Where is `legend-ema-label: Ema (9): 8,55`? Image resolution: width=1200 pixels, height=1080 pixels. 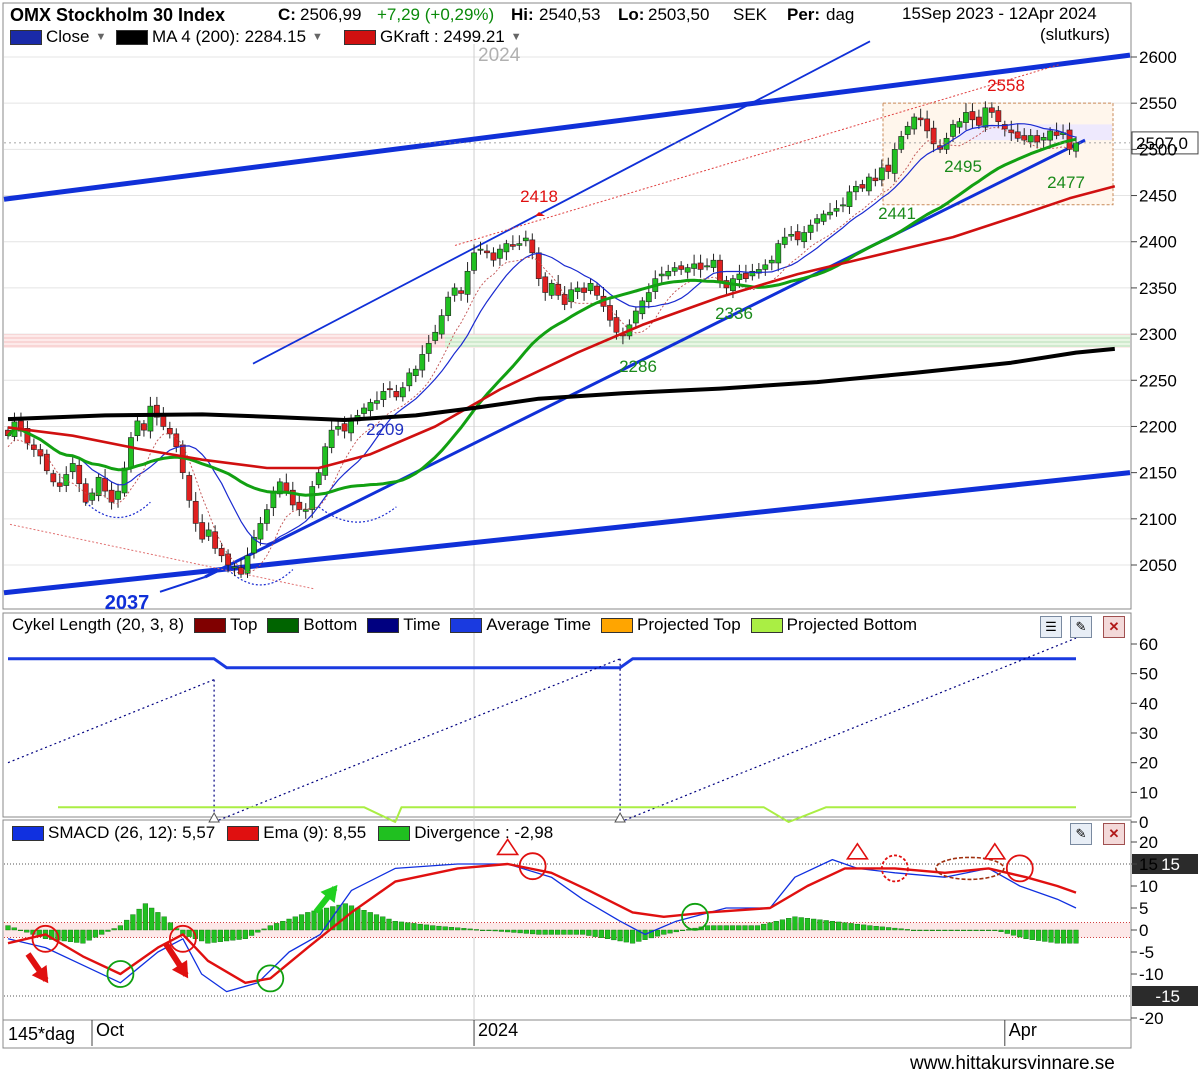
legend-ema-label: Ema (9): 8,55 is located at coordinates (315, 832).